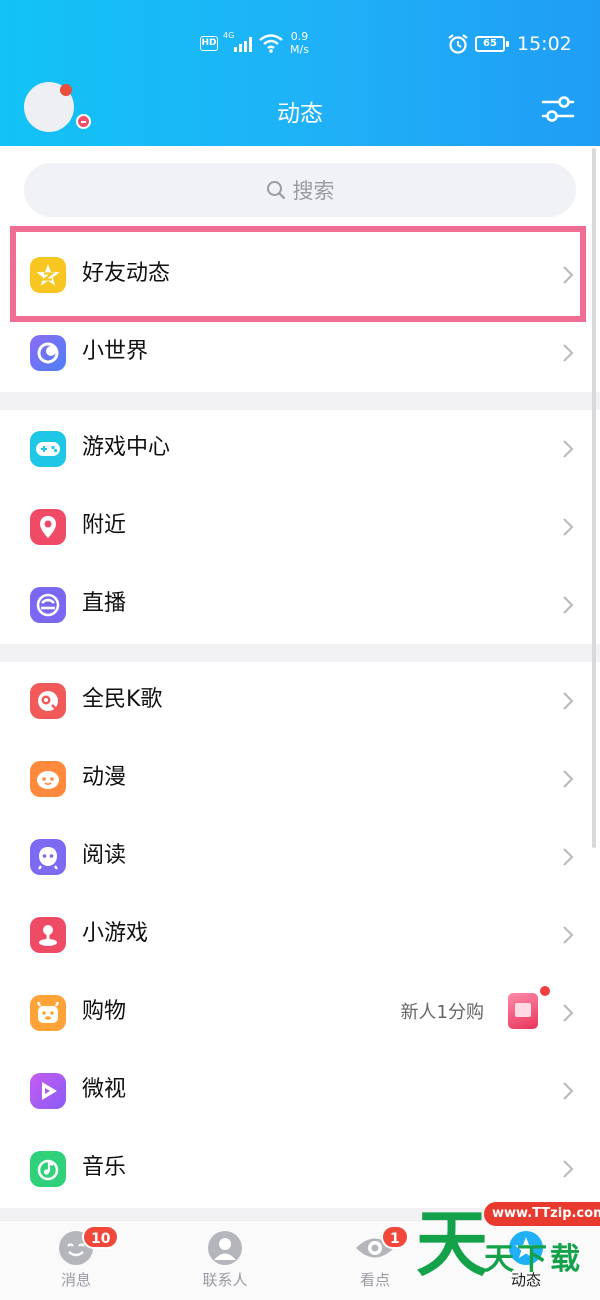  Describe the element at coordinates (300, 527) in the screenshot. I see `list-item-nearby: 附近` at that location.